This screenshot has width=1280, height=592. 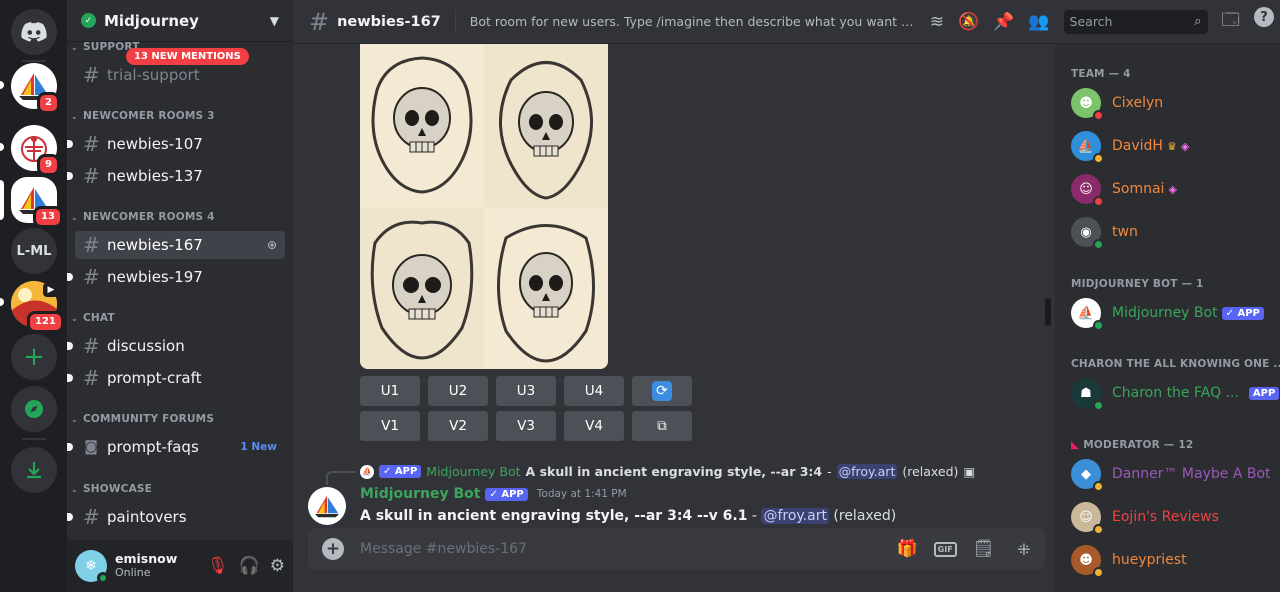 I want to click on channel-paintovers: # paintovers, so click(x=176, y=517).